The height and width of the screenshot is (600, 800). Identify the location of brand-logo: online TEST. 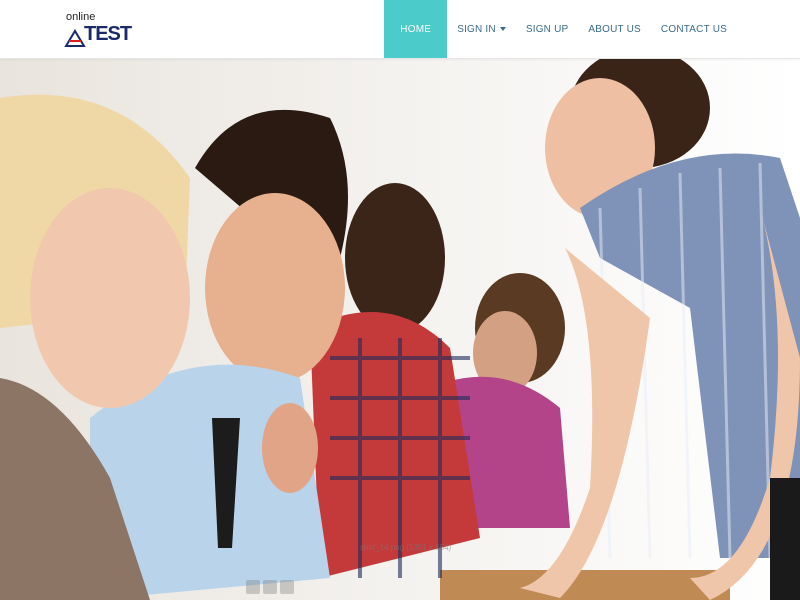
(98, 29).